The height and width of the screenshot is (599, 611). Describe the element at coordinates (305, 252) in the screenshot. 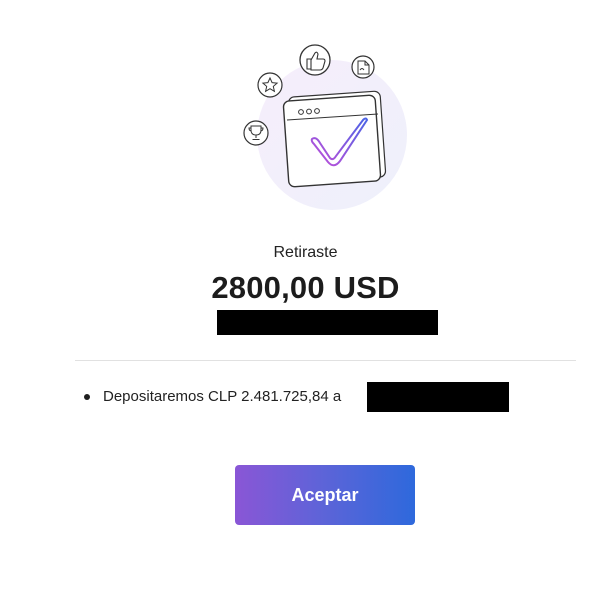

I see `result-title: Retiraste` at that location.